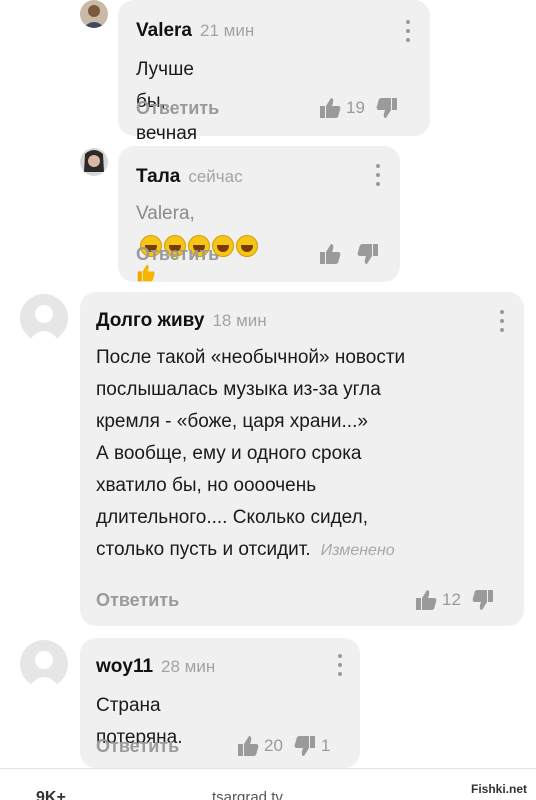 This screenshot has height=800, width=536. Describe the element at coordinates (195, 31) in the screenshot. I see `comment-author: Valera 21 мин` at that location.